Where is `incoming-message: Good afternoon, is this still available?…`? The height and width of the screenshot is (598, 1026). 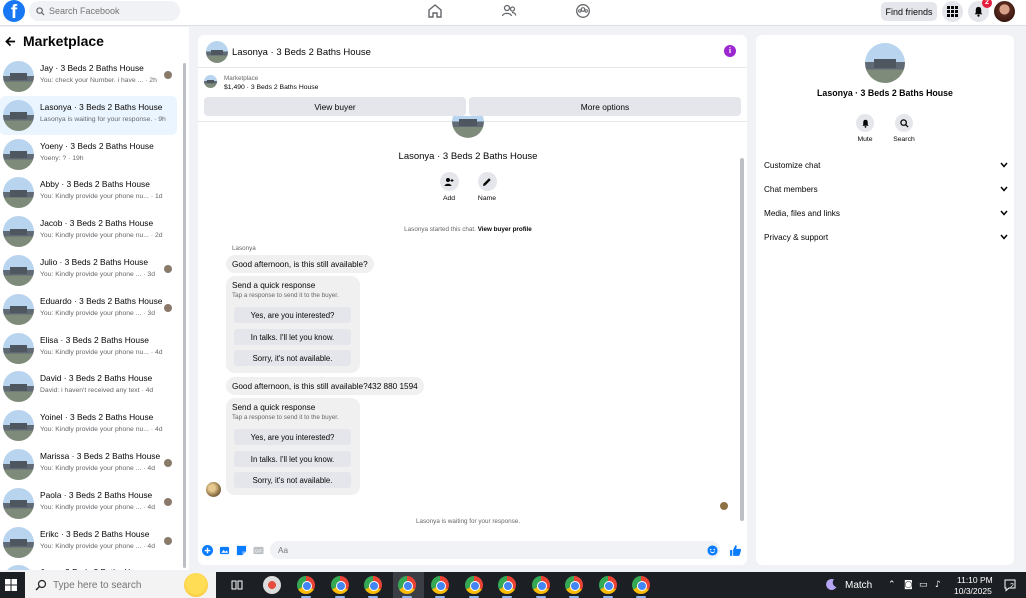 incoming-message: Good afternoon, is this still available?… is located at coordinates (325, 386).